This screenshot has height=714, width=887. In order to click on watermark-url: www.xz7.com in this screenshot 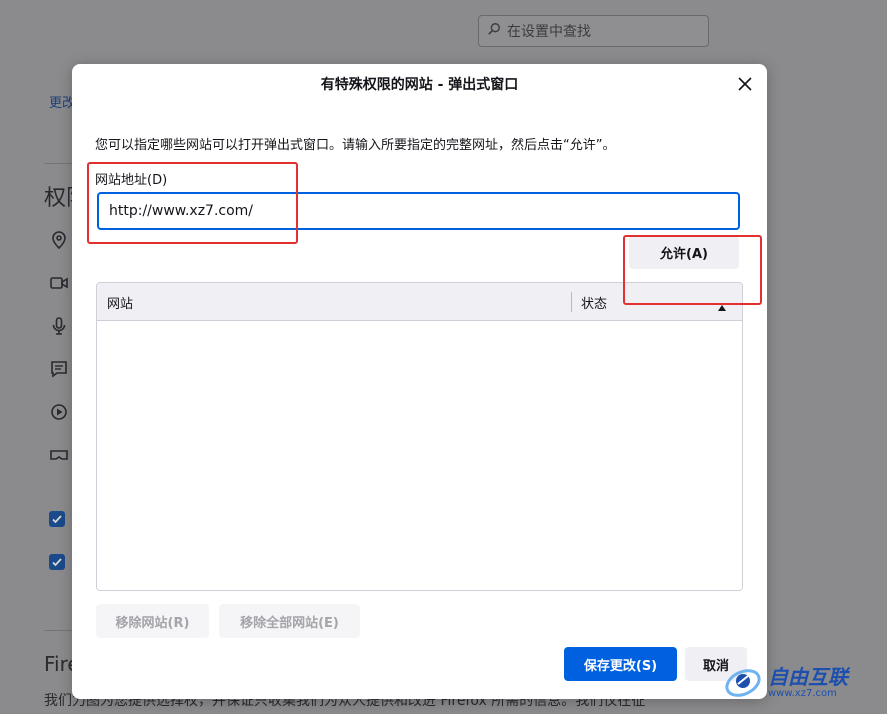, I will do `click(802, 693)`.